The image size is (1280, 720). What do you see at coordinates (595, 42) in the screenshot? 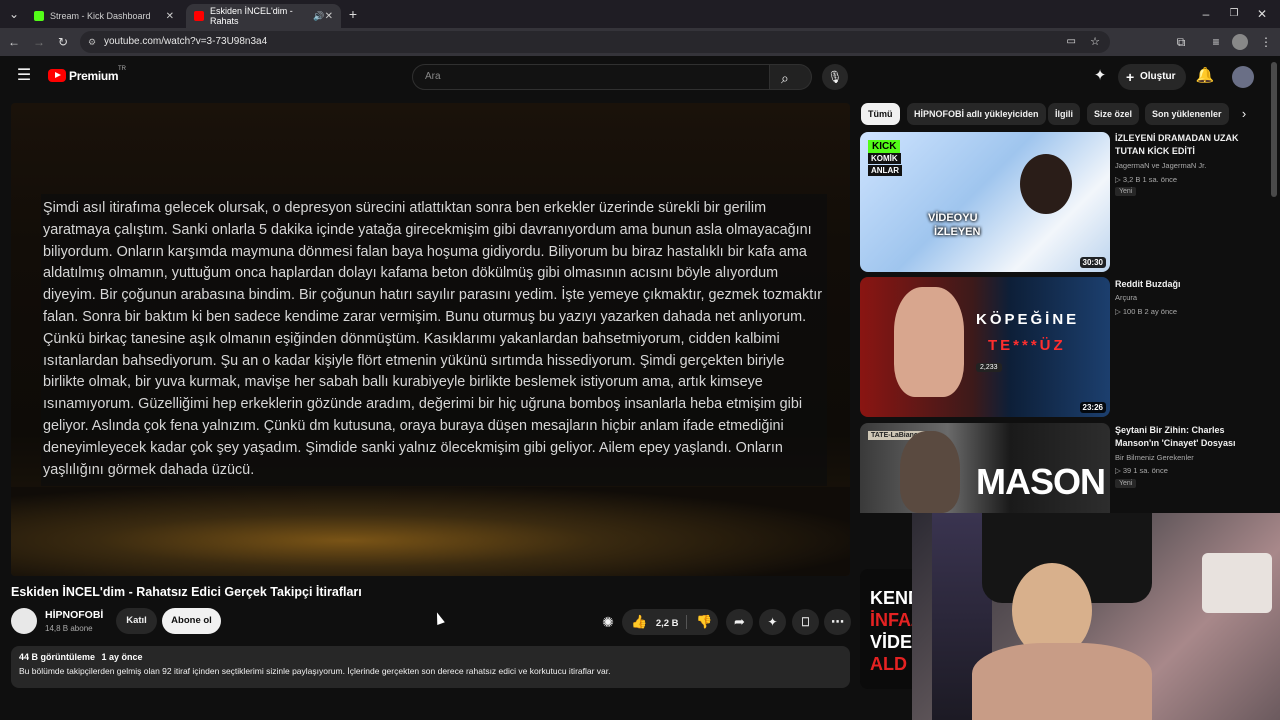
I see `url-field: ⚙ youtube.com/watch?v=3-73U98n3a4 ▭ ☆` at bounding box center [595, 42].